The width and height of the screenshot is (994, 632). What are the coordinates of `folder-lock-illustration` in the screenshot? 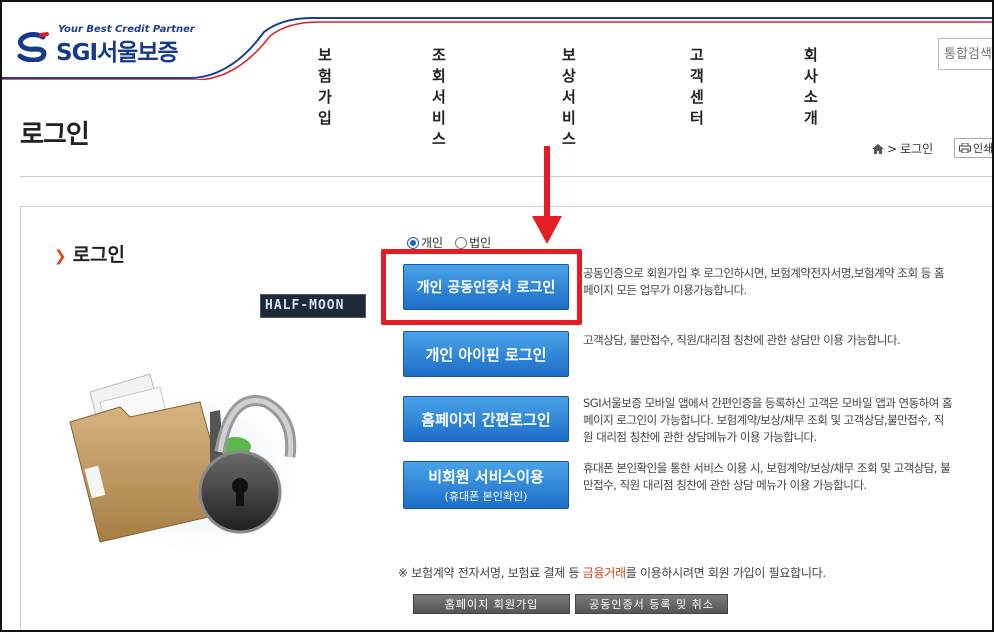 It's located at (187, 462).